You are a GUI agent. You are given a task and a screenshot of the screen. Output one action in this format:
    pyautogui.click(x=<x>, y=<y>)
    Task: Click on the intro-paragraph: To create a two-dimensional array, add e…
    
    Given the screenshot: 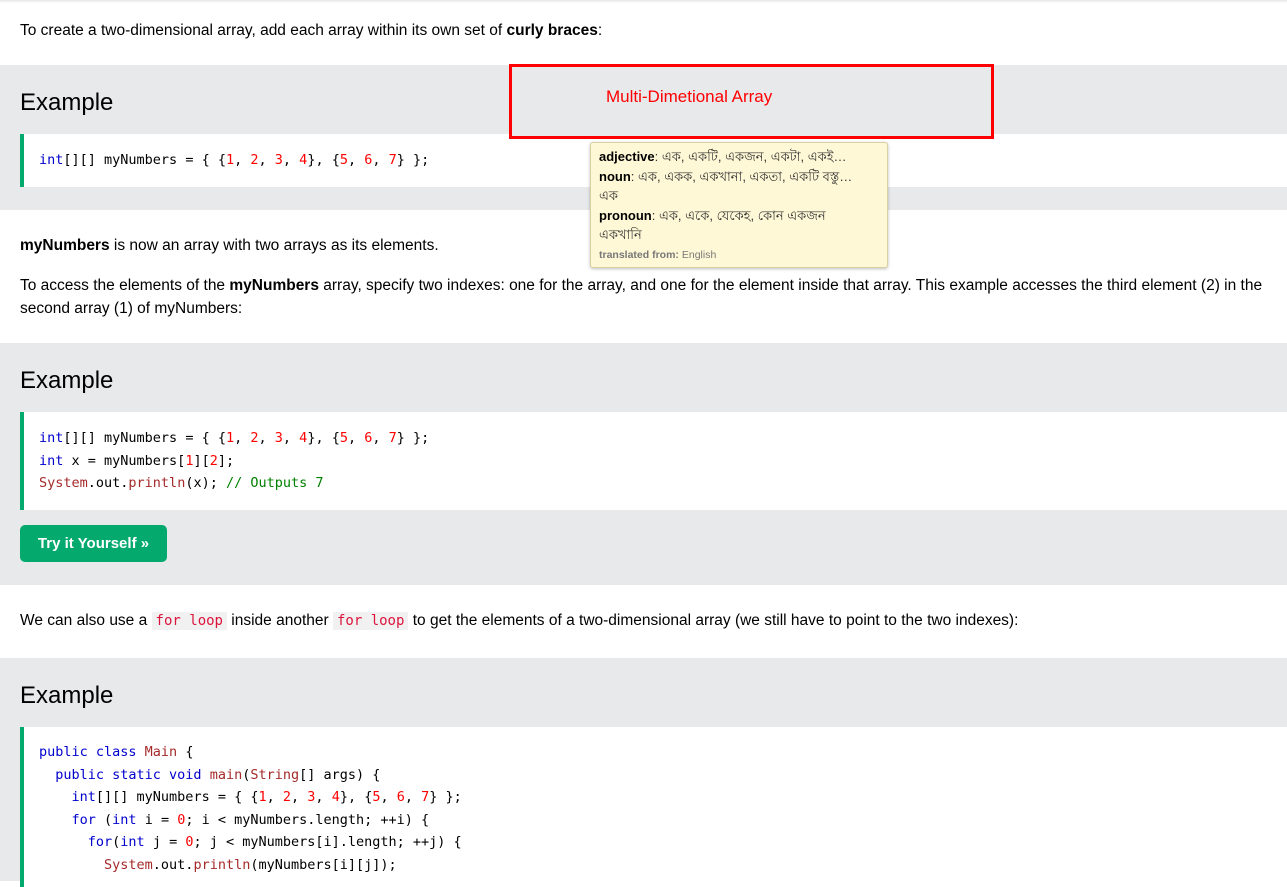 What is the action you would take?
    pyautogui.click(x=311, y=30)
    